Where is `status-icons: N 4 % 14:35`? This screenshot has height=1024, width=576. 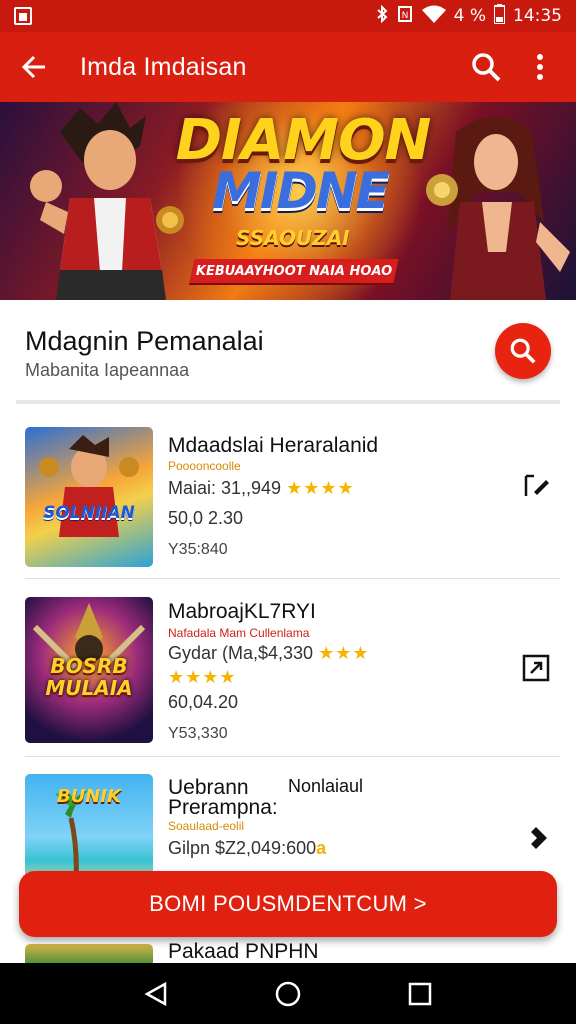
status-icons: N 4 % 14:35 is located at coordinates (469, 16).